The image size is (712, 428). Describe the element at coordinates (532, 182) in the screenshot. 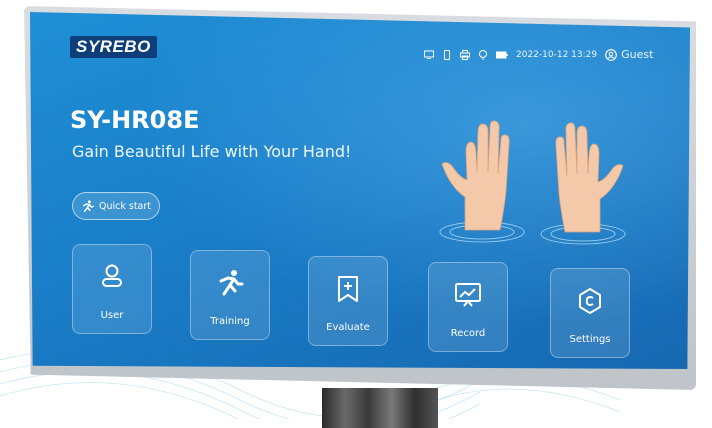

I see `hands-illustration` at that location.